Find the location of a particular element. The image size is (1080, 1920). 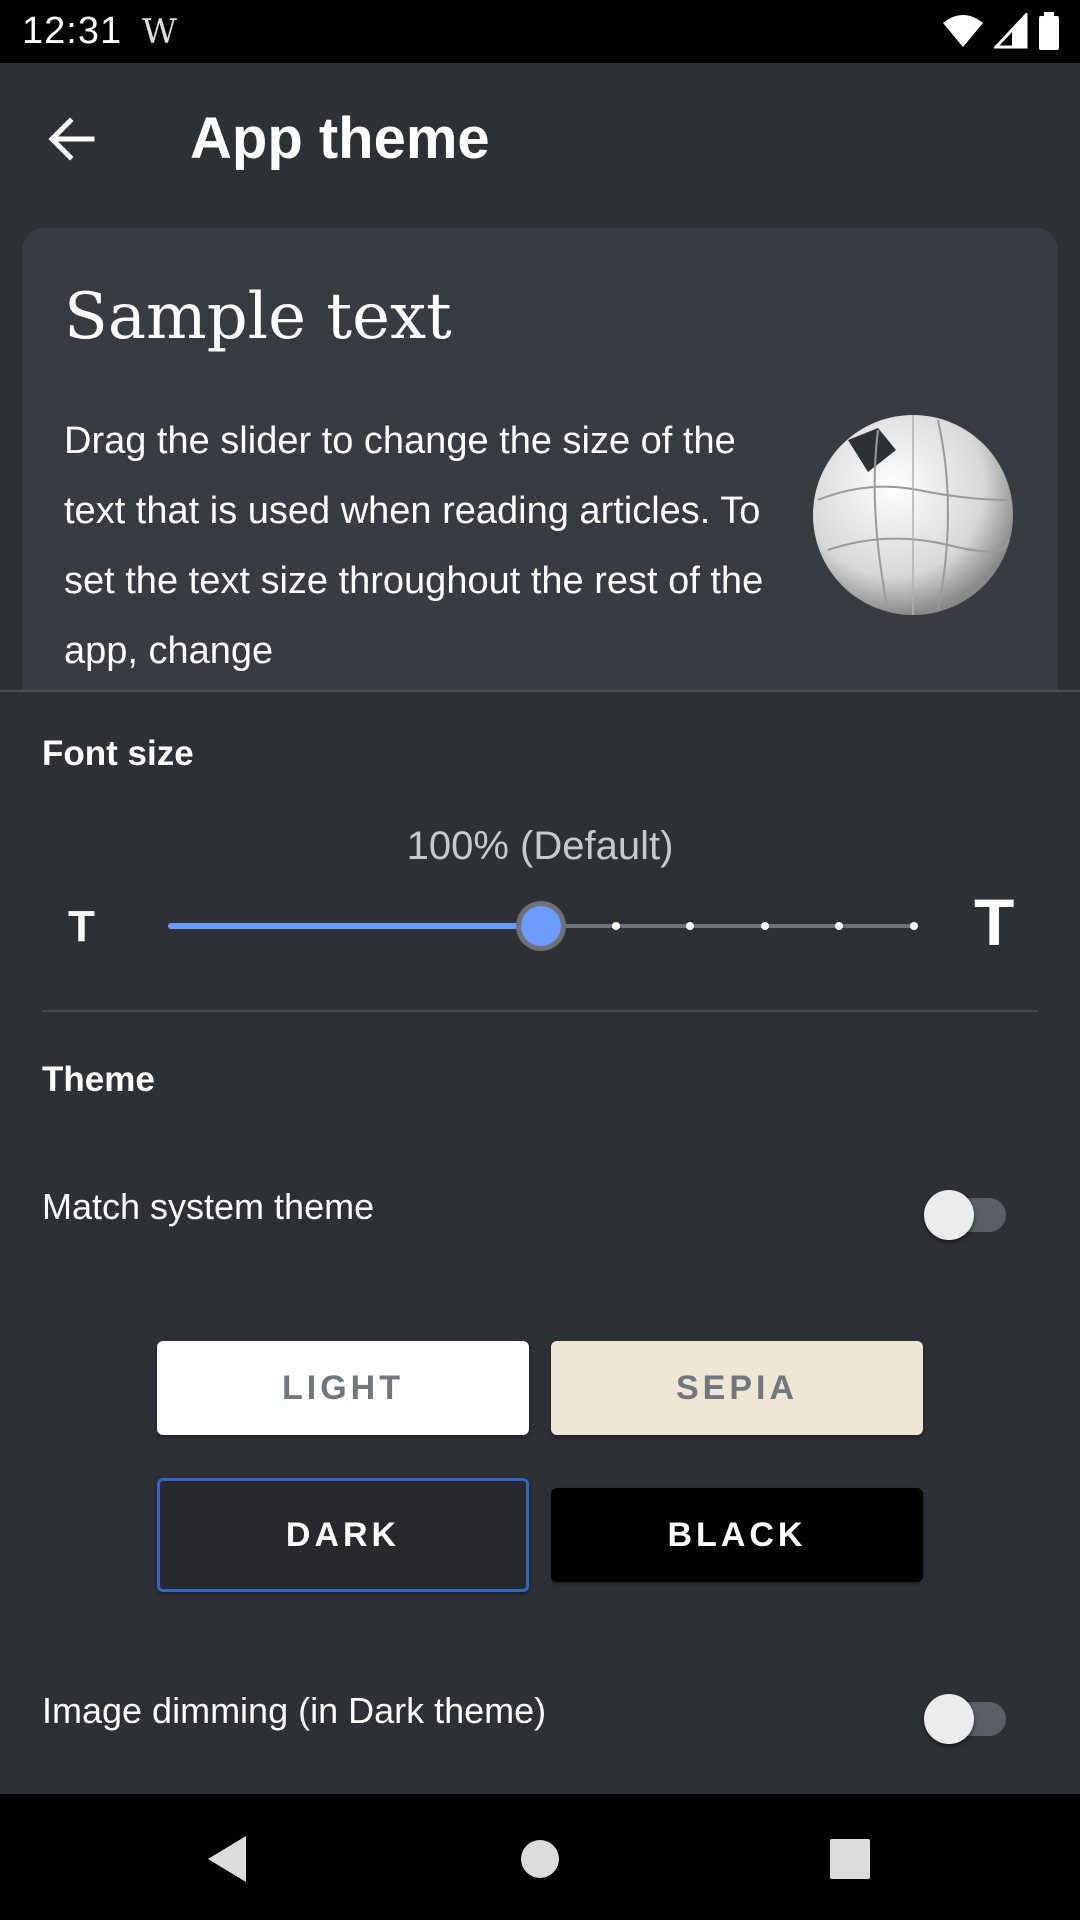

wikipedia-globe-icon is located at coordinates (913, 515).